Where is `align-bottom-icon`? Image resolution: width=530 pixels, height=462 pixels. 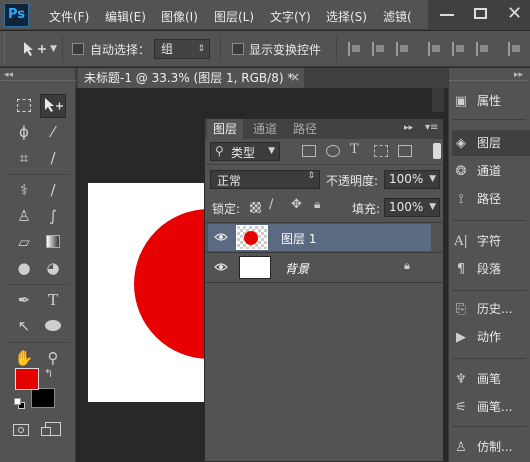
align-bottom-icon is located at coordinates (483, 49).